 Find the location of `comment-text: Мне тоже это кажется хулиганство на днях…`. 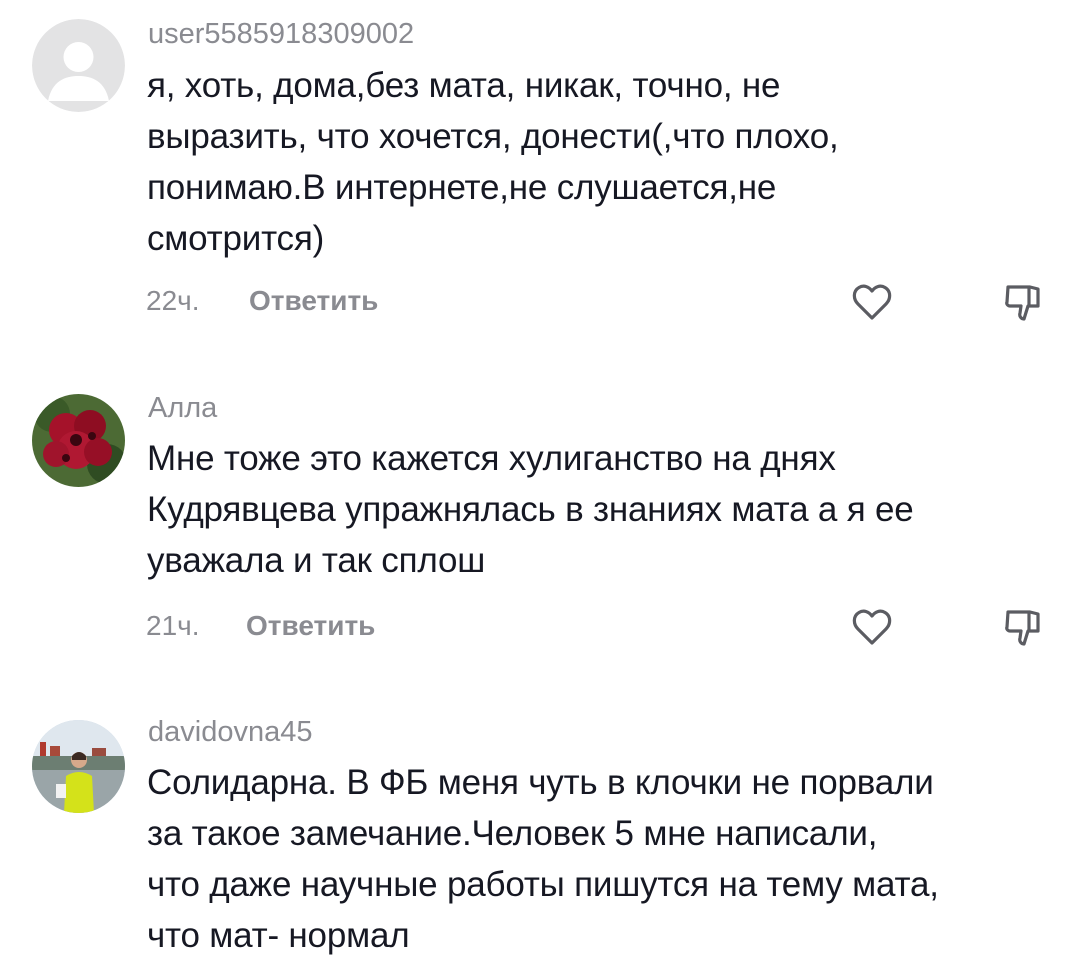

comment-text: Мне тоже это кажется хулиганство на днях… is located at coordinates (602, 509).